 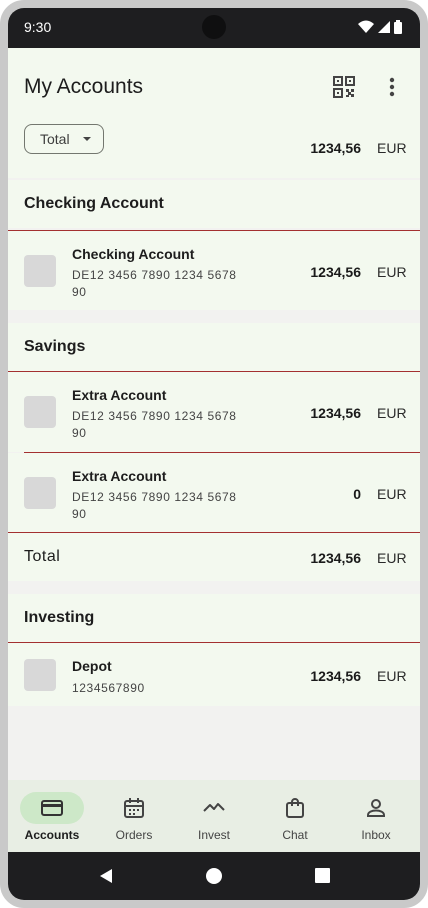 I want to click on status-icons, so click(x=380, y=27).